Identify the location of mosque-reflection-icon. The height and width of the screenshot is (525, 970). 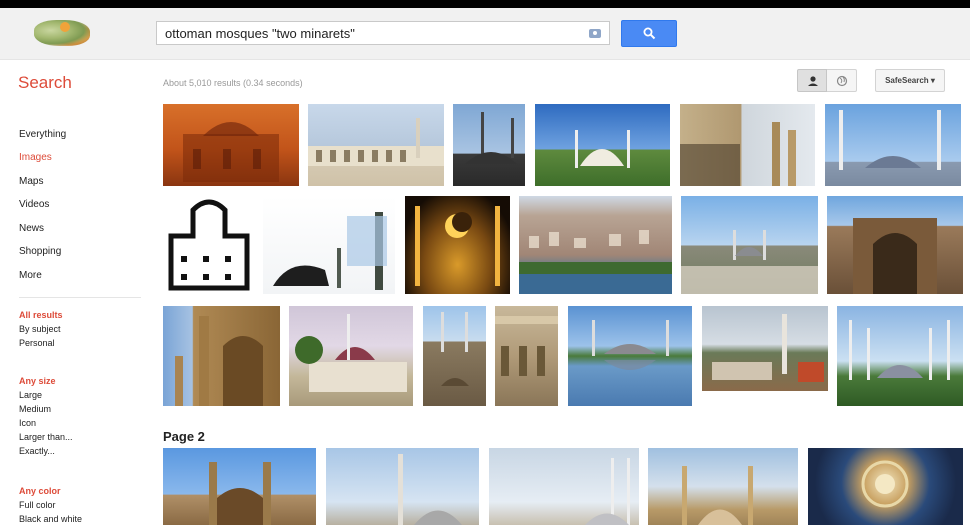
(630, 345).